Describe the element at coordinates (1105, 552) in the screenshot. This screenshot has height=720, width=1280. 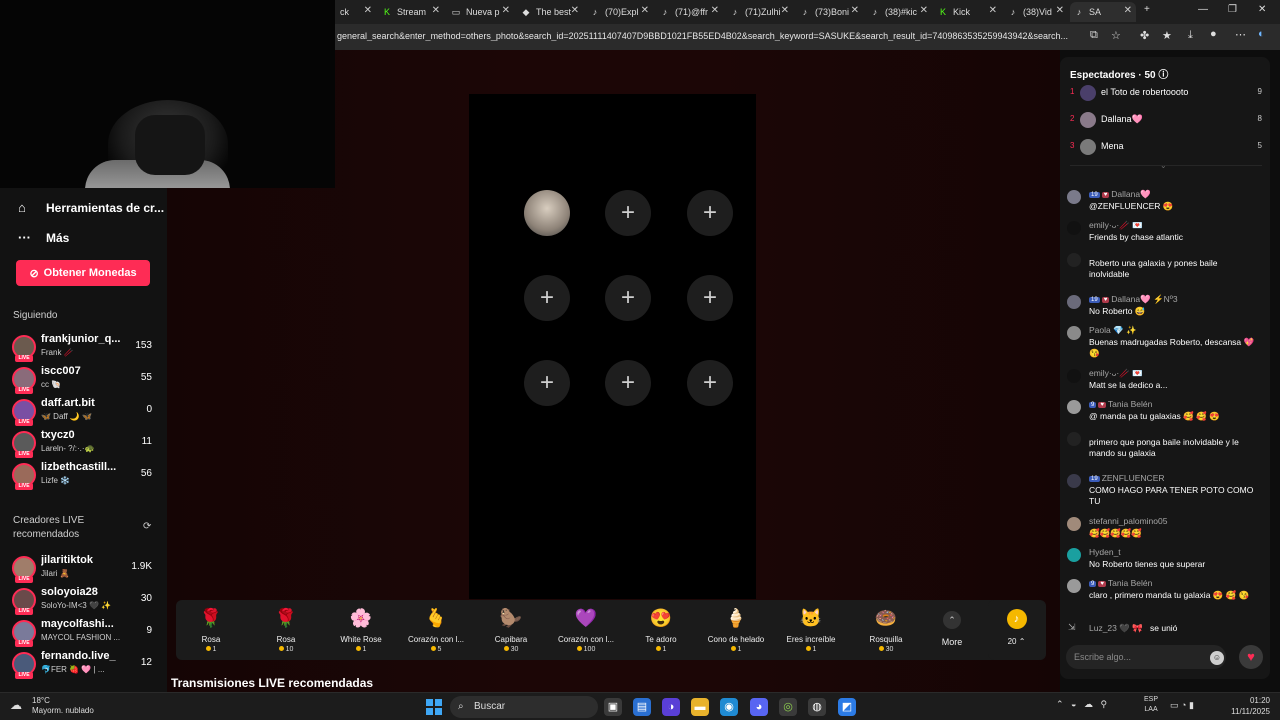
I see `username-text: Hyden_t` at that location.